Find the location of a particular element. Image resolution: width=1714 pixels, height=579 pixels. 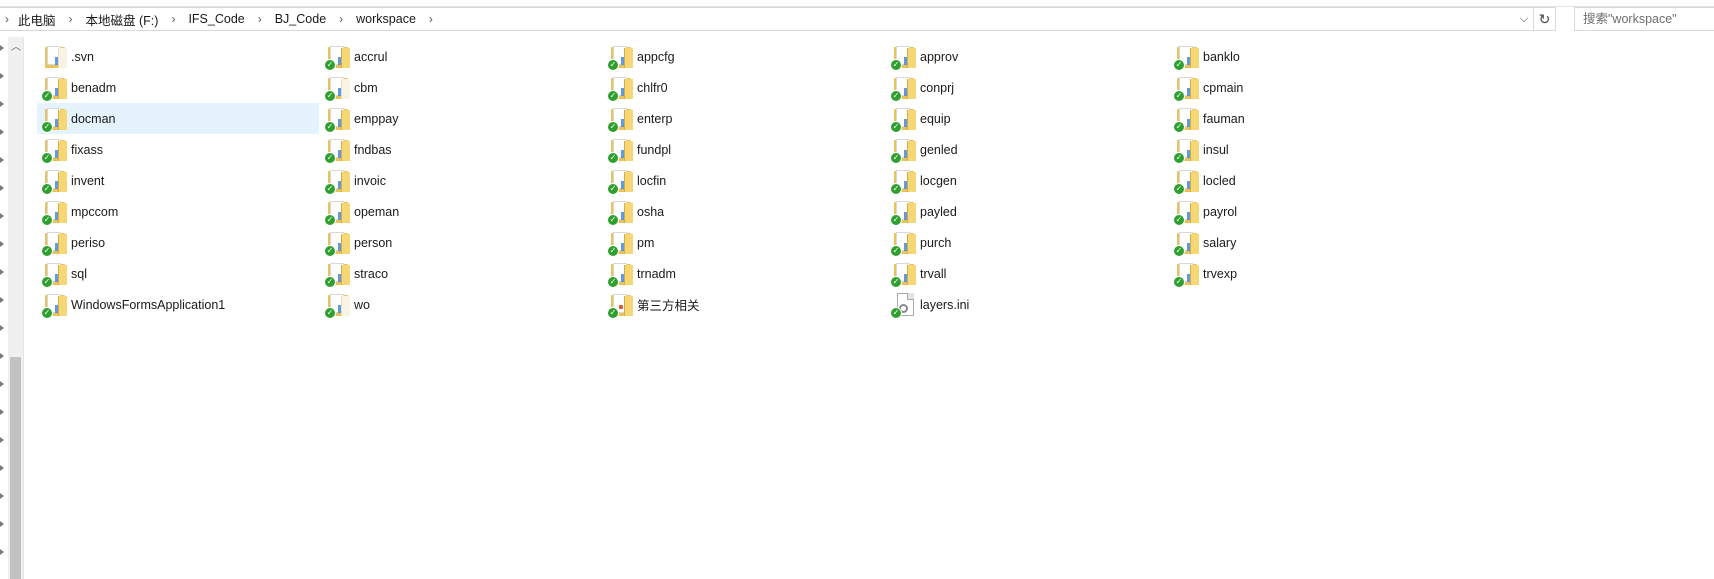

search-input is located at coordinates (1648, 19).